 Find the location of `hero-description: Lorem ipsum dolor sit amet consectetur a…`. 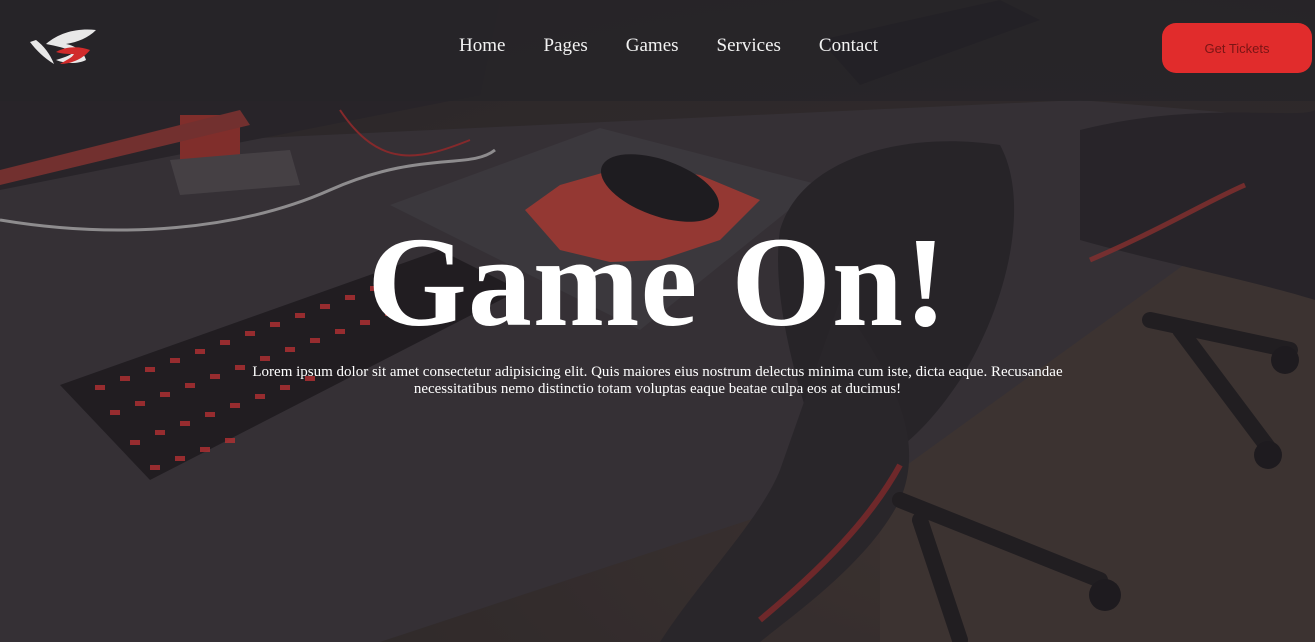

hero-description: Lorem ipsum dolor sit amet consectetur a… is located at coordinates (657, 380).